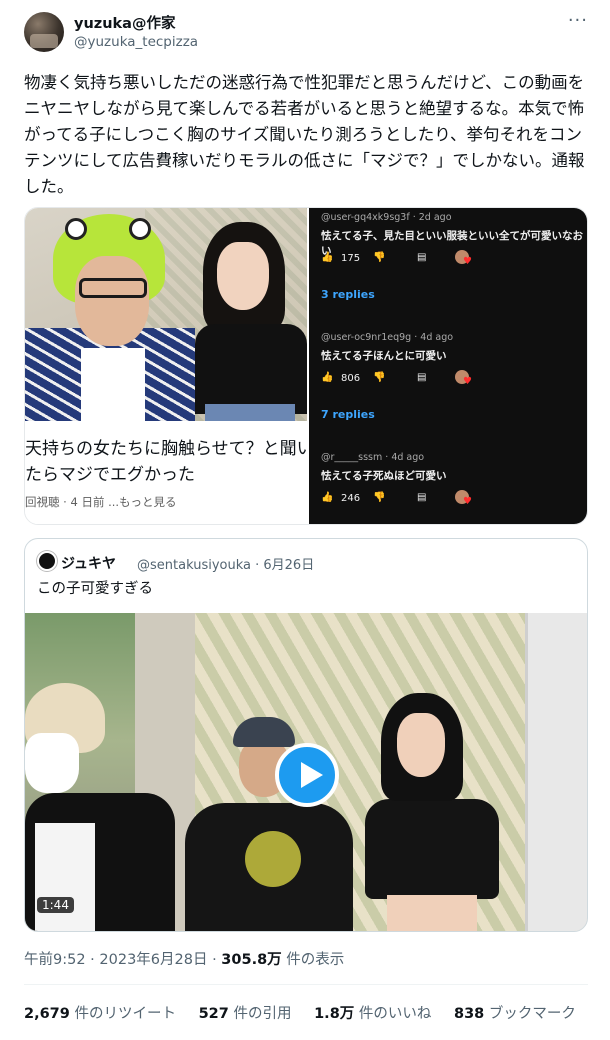  What do you see at coordinates (313, 960) in the screenshot?
I see `view-count-label: 件の表示` at bounding box center [313, 960].